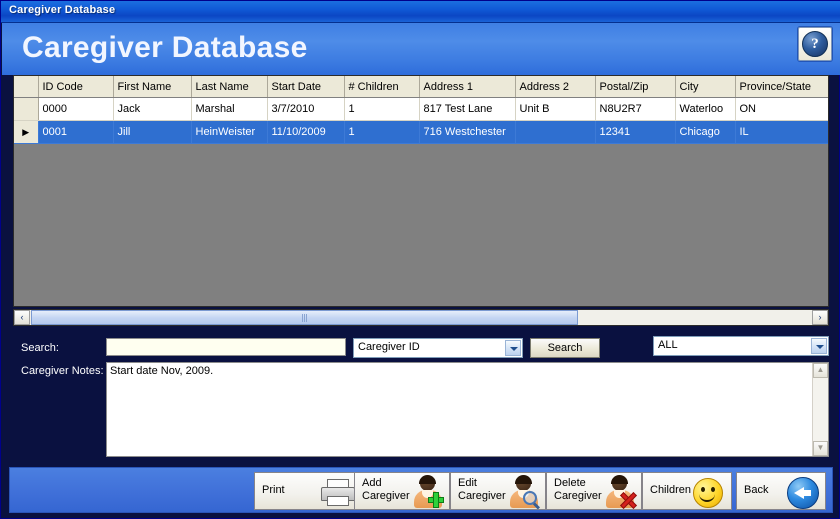 This screenshot has width=840, height=519. I want to click on column-header-city: City, so click(705, 87).